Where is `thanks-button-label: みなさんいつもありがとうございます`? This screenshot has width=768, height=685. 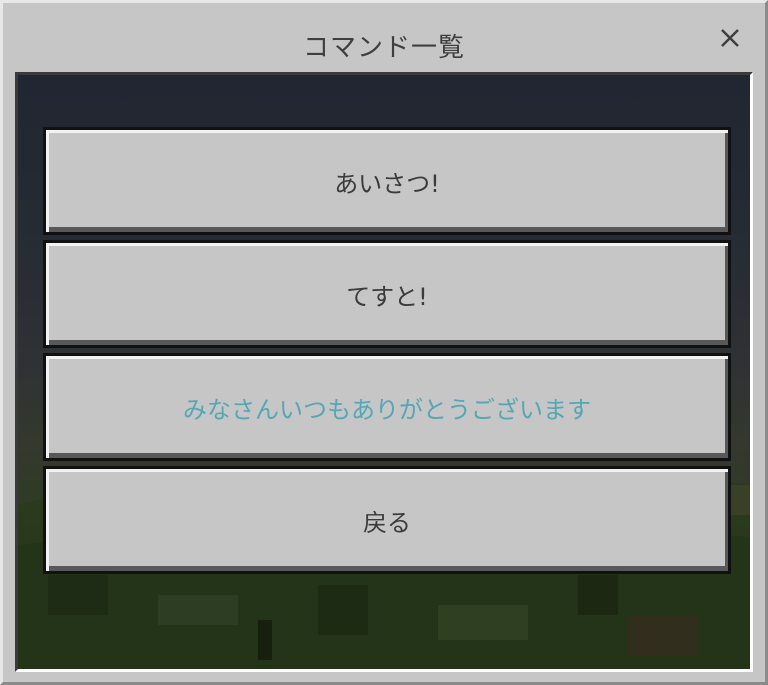 thanks-button-label: みなさんいつもありがとうございます is located at coordinates (387, 409).